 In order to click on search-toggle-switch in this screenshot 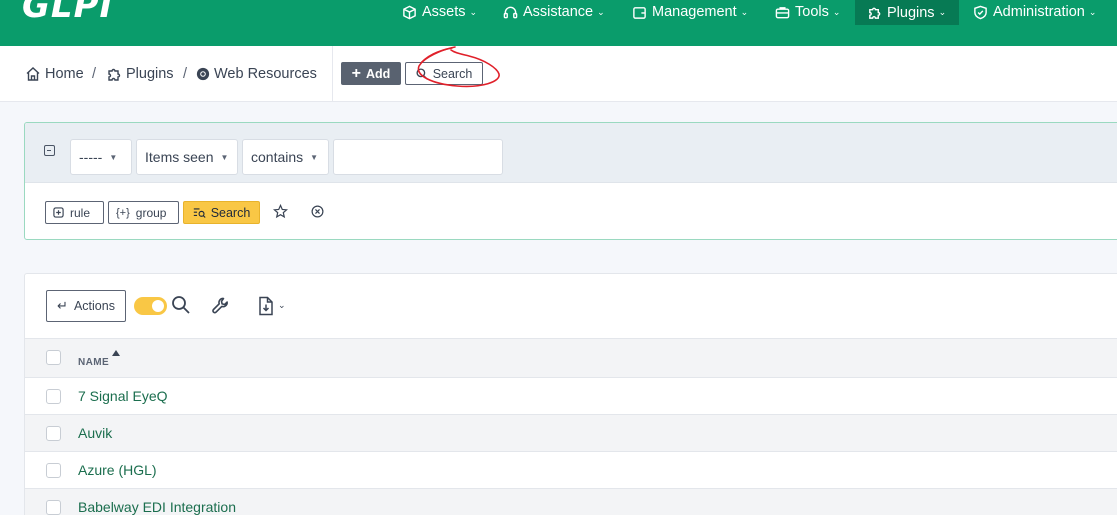, I will do `click(150, 306)`.